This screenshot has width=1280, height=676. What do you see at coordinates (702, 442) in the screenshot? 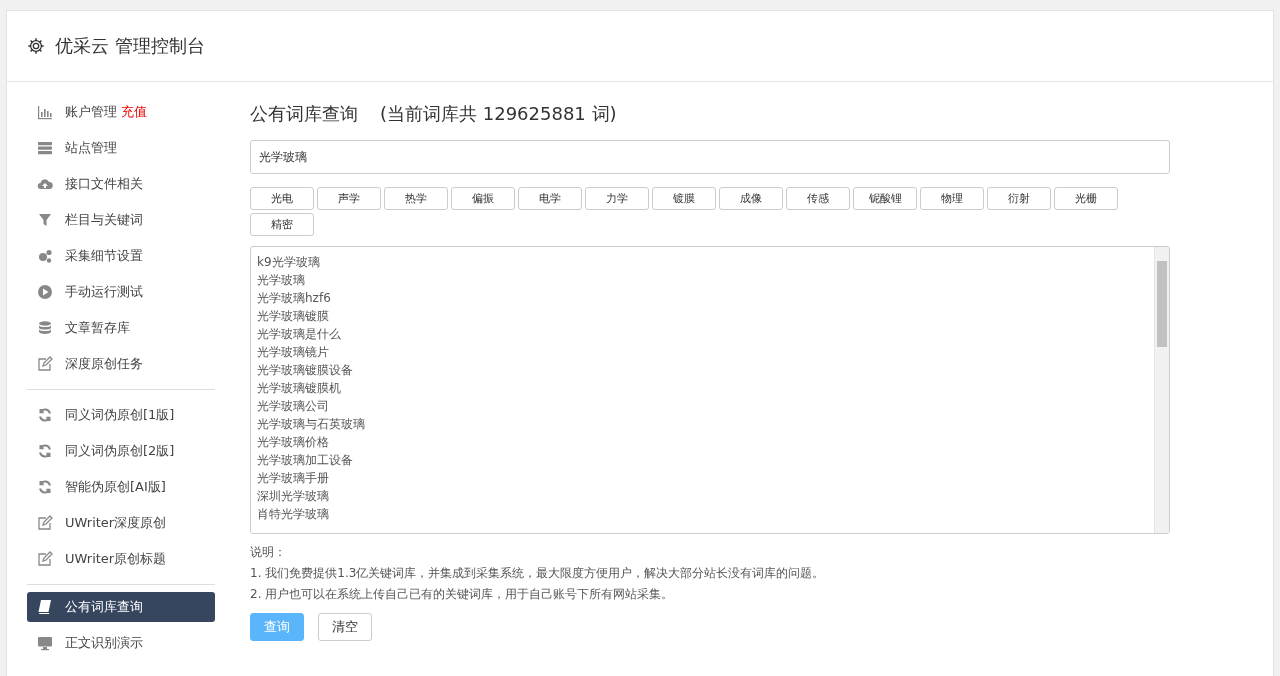
I see `result-item: 光学玻璃价格` at bounding box center [702, 442].